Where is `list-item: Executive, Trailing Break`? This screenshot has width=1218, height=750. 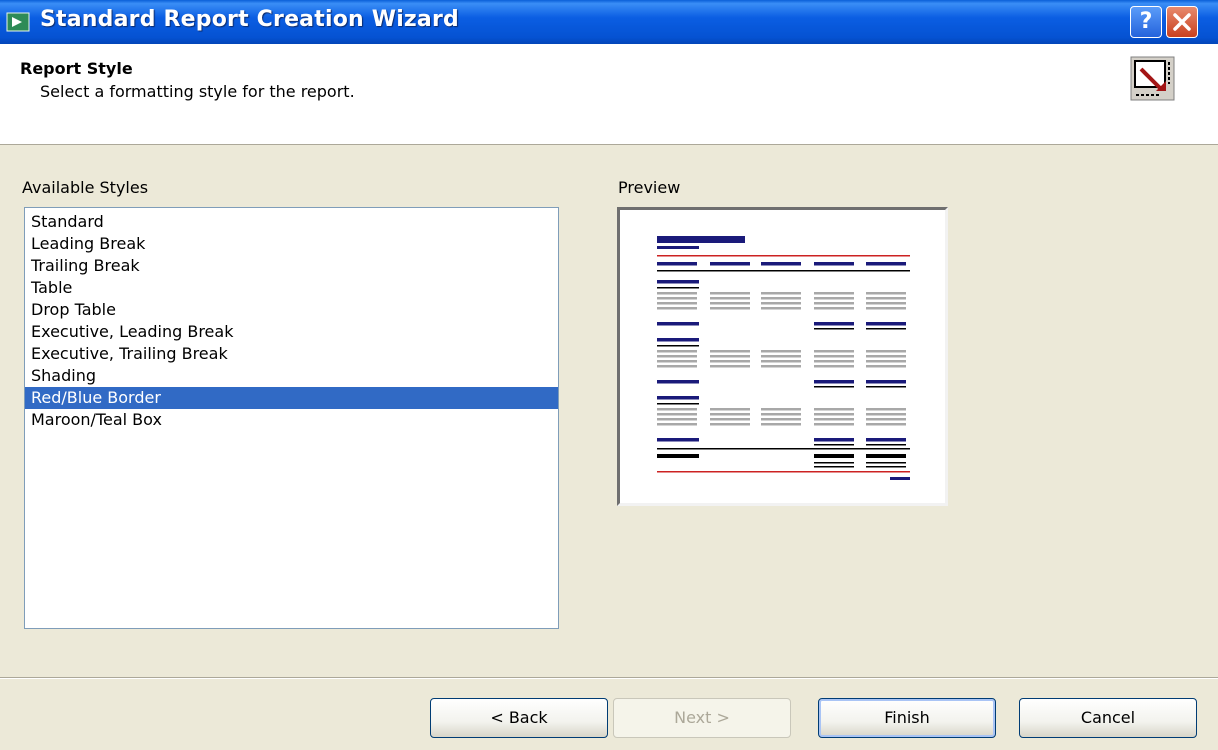
list-item: Executive, Trailing Break is located at coordinates (291, 354).